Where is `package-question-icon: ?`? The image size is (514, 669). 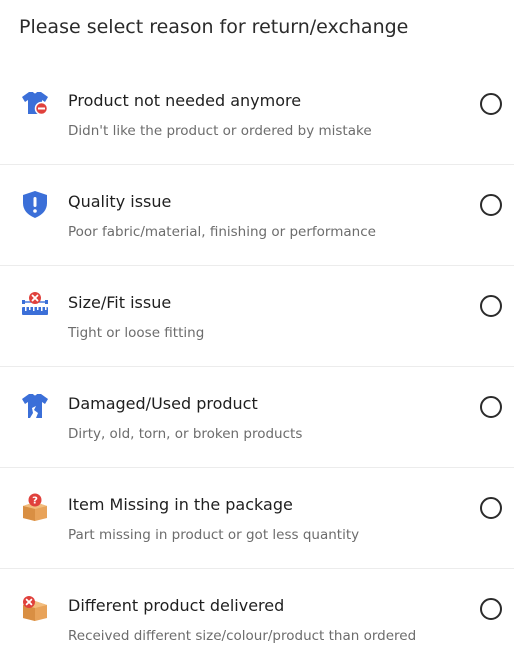 package-question-icon: ? is located at coordinates (35, 507).